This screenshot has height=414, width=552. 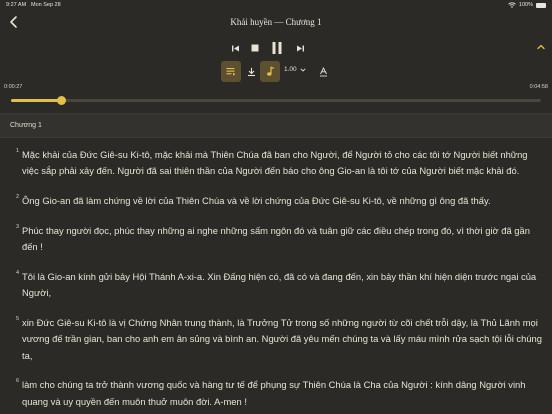 I want to click on verse-number: 4, so click(x=18, y=272).